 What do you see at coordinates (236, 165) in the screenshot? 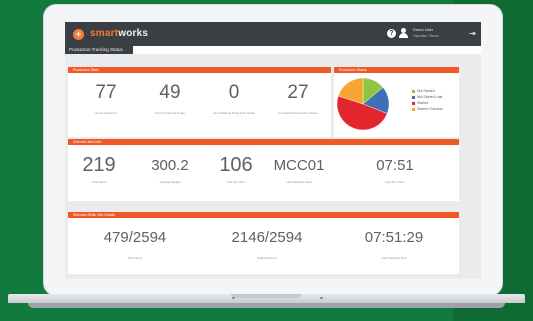
I see `stat-value: 106` at bounding box center [236, 165].